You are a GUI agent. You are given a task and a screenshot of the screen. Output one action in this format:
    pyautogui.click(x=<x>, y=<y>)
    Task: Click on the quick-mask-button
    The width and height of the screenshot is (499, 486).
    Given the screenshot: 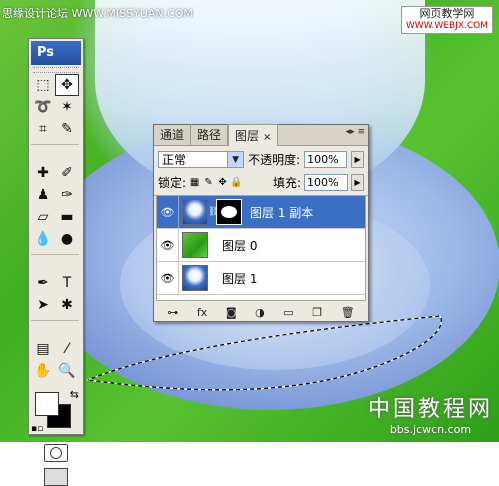 What is the action you would take?
    pyautogui.click(x=56, y=453)
    